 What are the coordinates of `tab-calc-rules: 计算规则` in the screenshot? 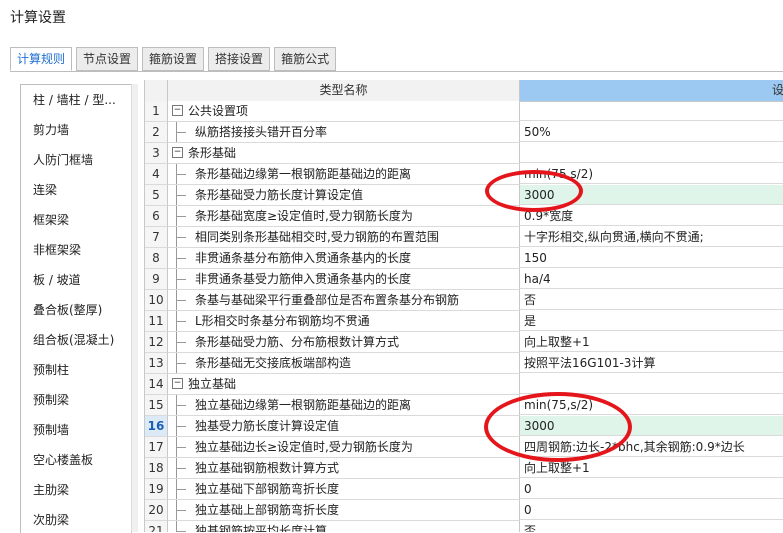 It's located at (41, 59).